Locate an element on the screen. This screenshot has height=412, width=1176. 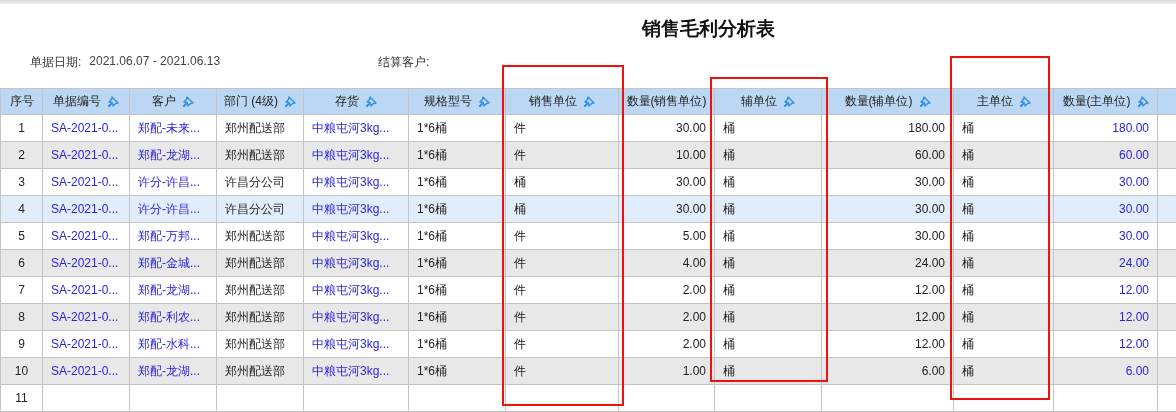
table-cell: 1 is located at coordinates (21, 128).